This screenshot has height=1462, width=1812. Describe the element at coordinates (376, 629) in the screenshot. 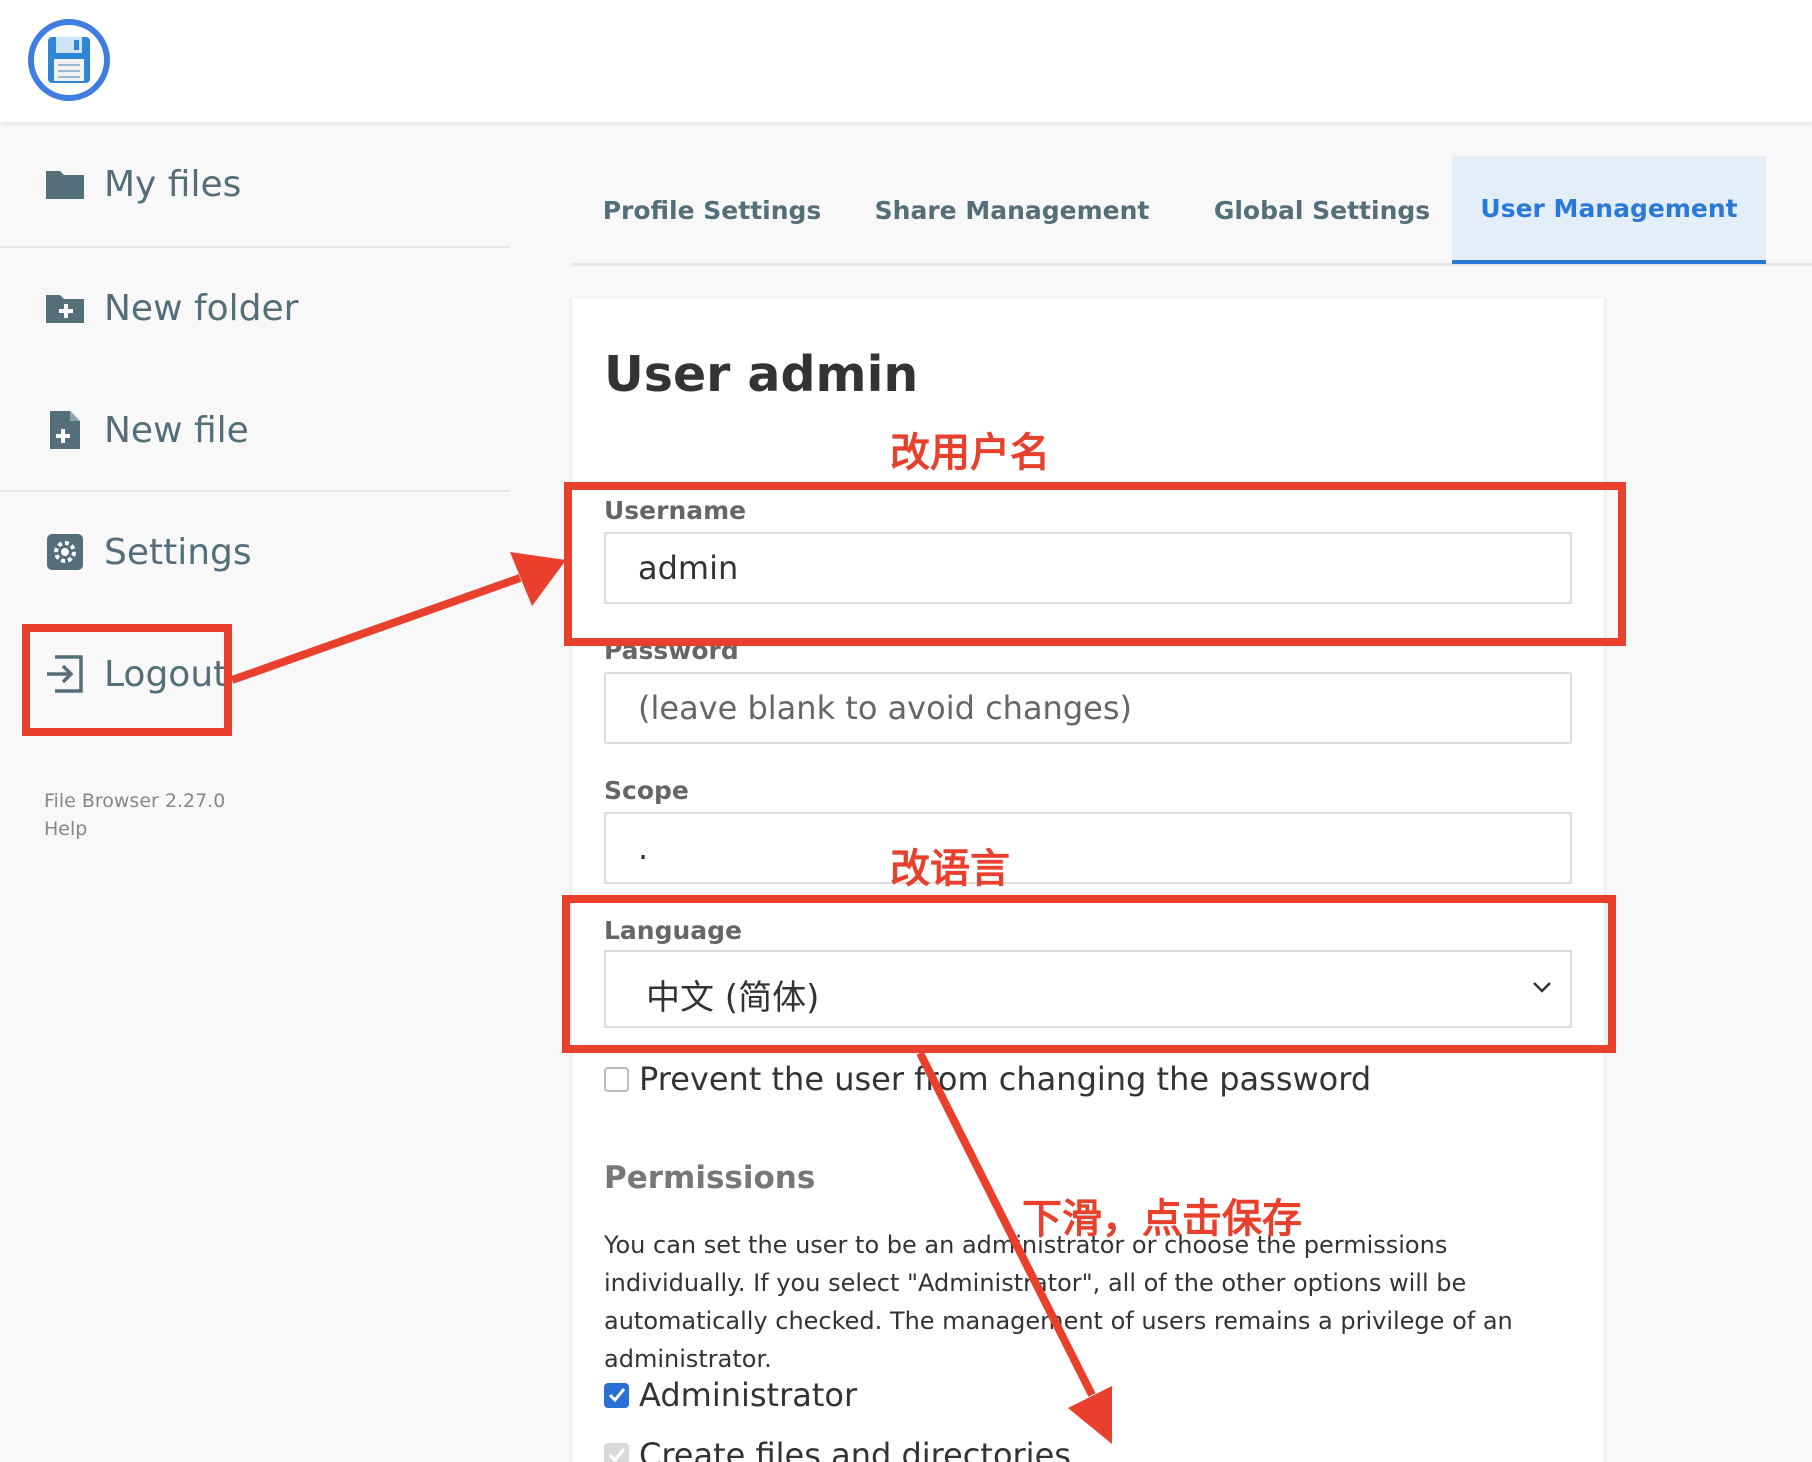

I see `logout-to-username-arrow-line` at that location.